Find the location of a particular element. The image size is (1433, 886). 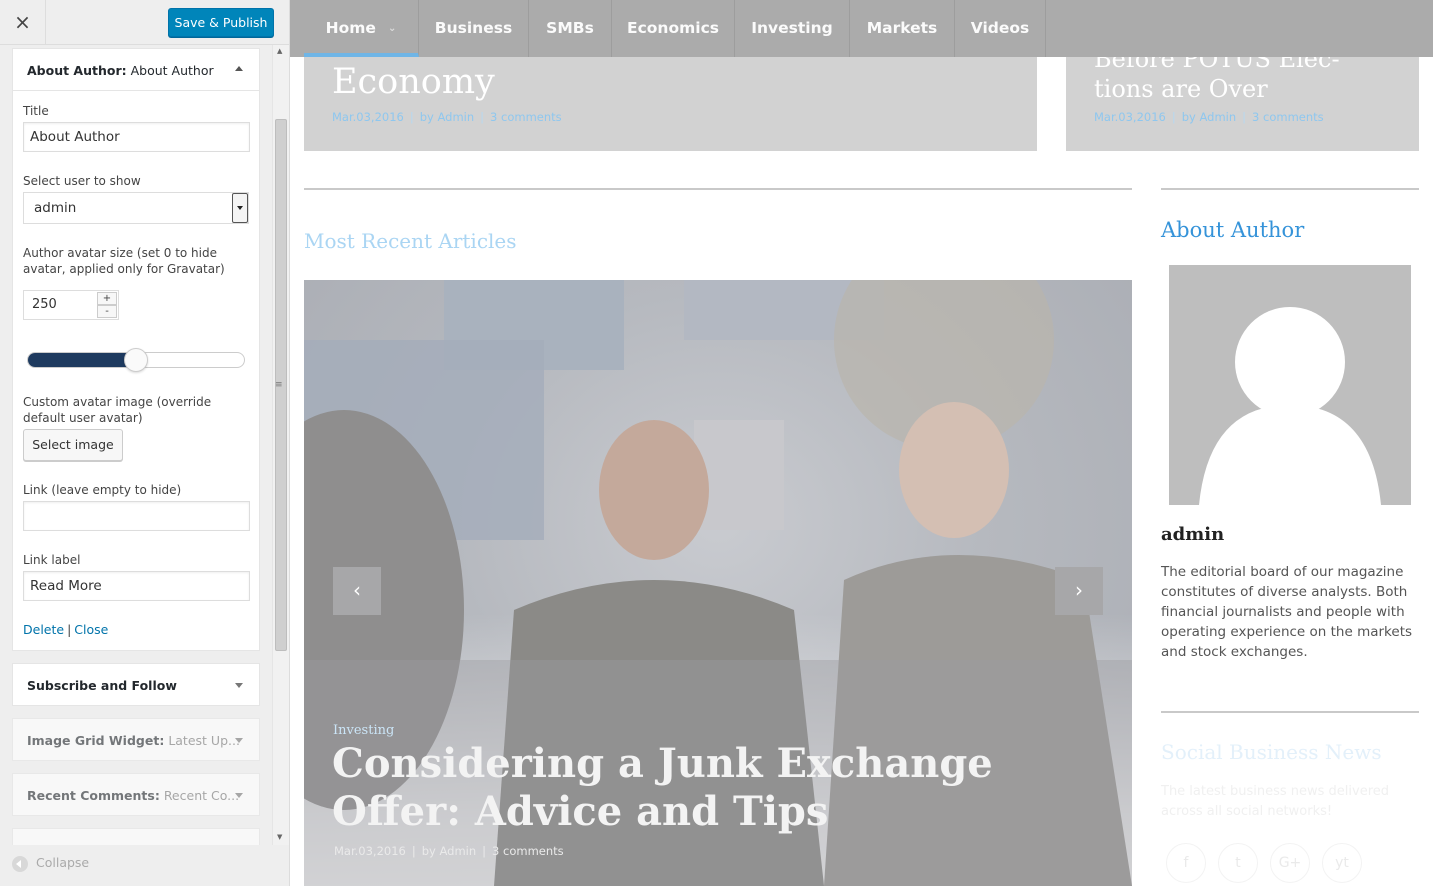

section-divider is located at coordinates (718, 189).